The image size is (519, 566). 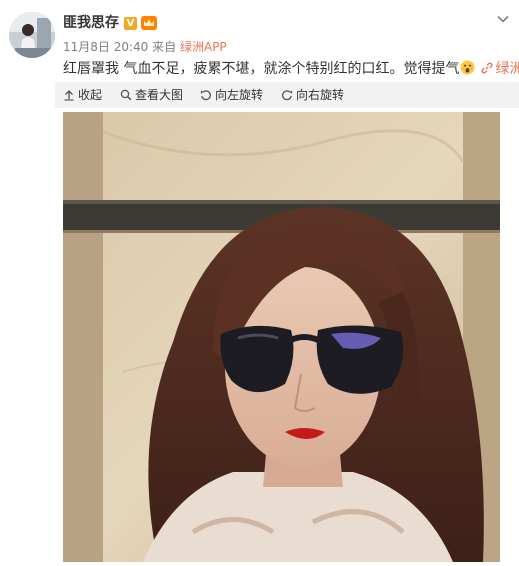 I want to click on crown-icon, so click(x=149, y=23).